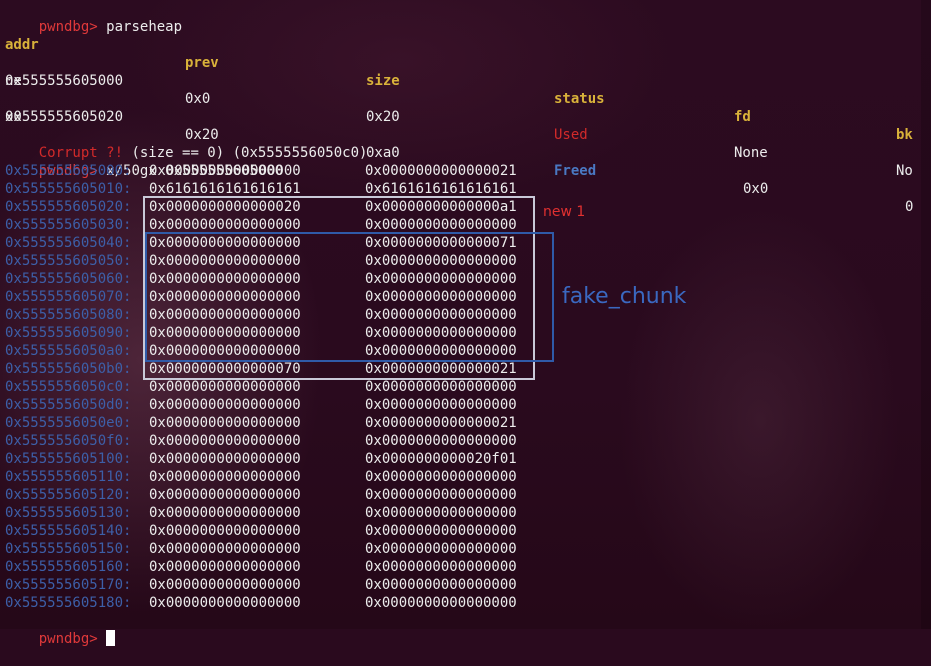 The image size is (931, 666). What do you see at coordinates (68, 531) in the screenshot?
I see `memory-address: 0x555555605140:` at bounding box center [68, 531].